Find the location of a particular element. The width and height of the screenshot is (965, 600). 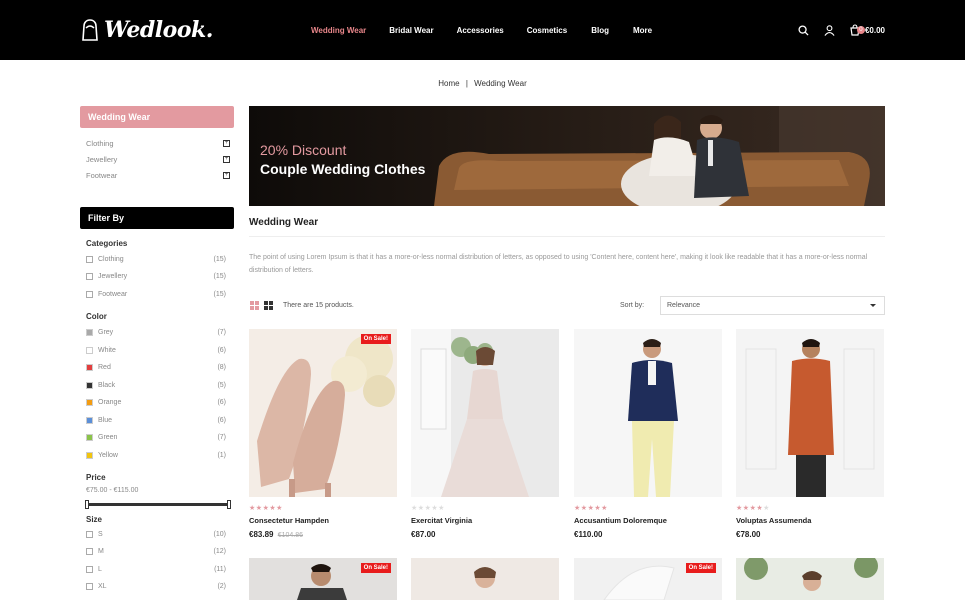

nav-item-wedding-wear: Wedding Wear is located at coordinates (338, 30).